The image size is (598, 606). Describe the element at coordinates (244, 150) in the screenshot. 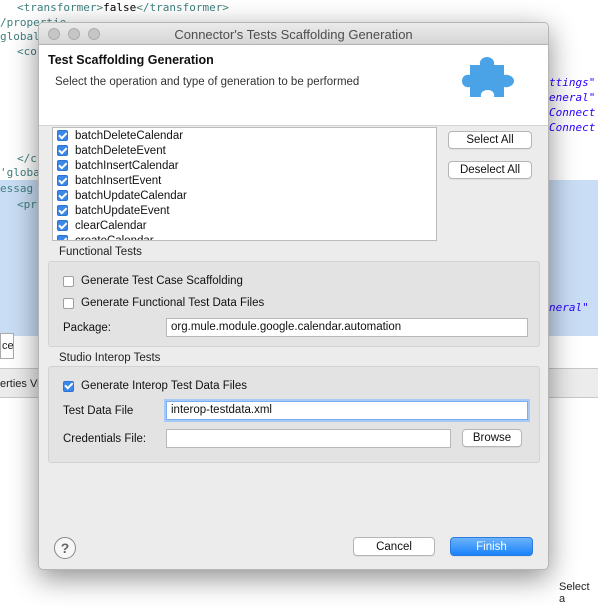

I see `list-item: batchDeleteEvent` at that location.